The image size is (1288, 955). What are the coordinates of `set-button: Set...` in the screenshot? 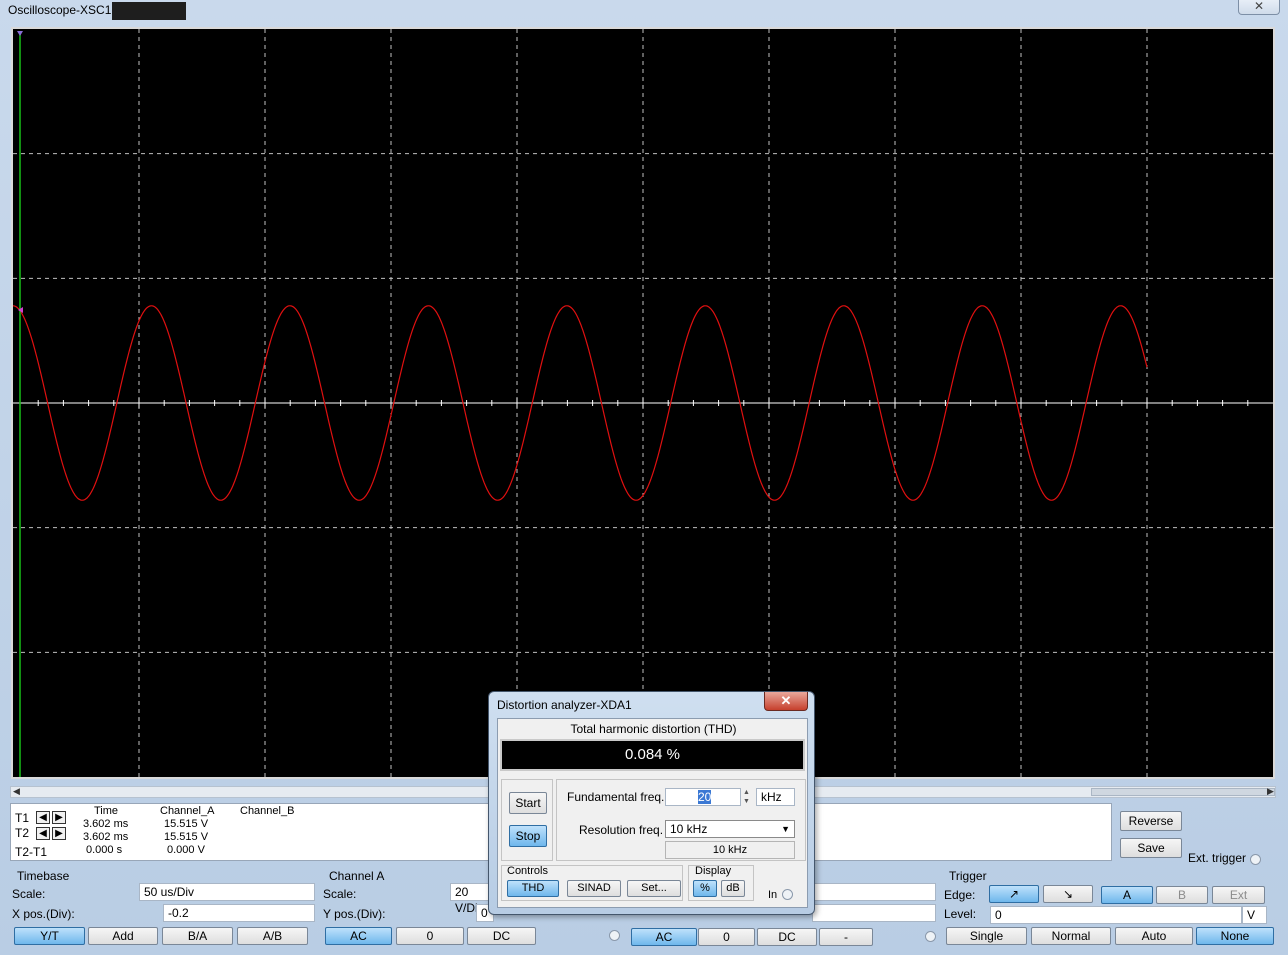 It's located at (654, 888).